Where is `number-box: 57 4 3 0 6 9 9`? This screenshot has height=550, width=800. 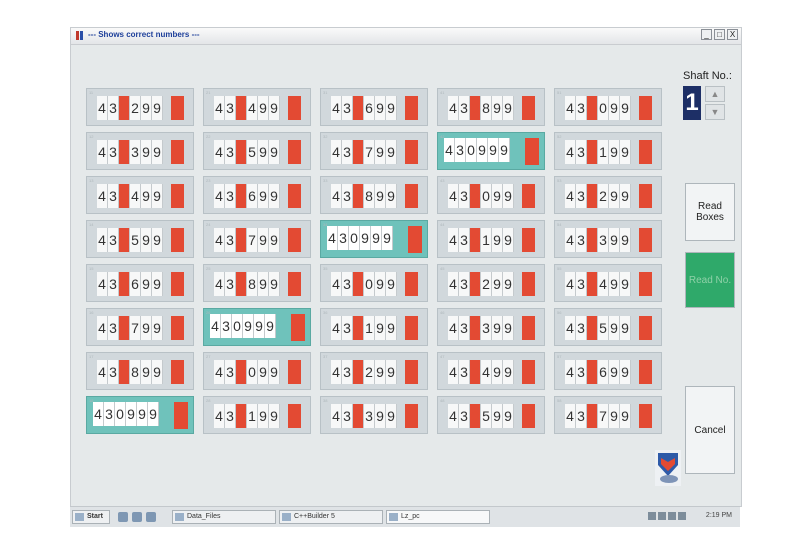
number-box: 57 4 3 0 6 9 9 is located at coordinates (608, 371).